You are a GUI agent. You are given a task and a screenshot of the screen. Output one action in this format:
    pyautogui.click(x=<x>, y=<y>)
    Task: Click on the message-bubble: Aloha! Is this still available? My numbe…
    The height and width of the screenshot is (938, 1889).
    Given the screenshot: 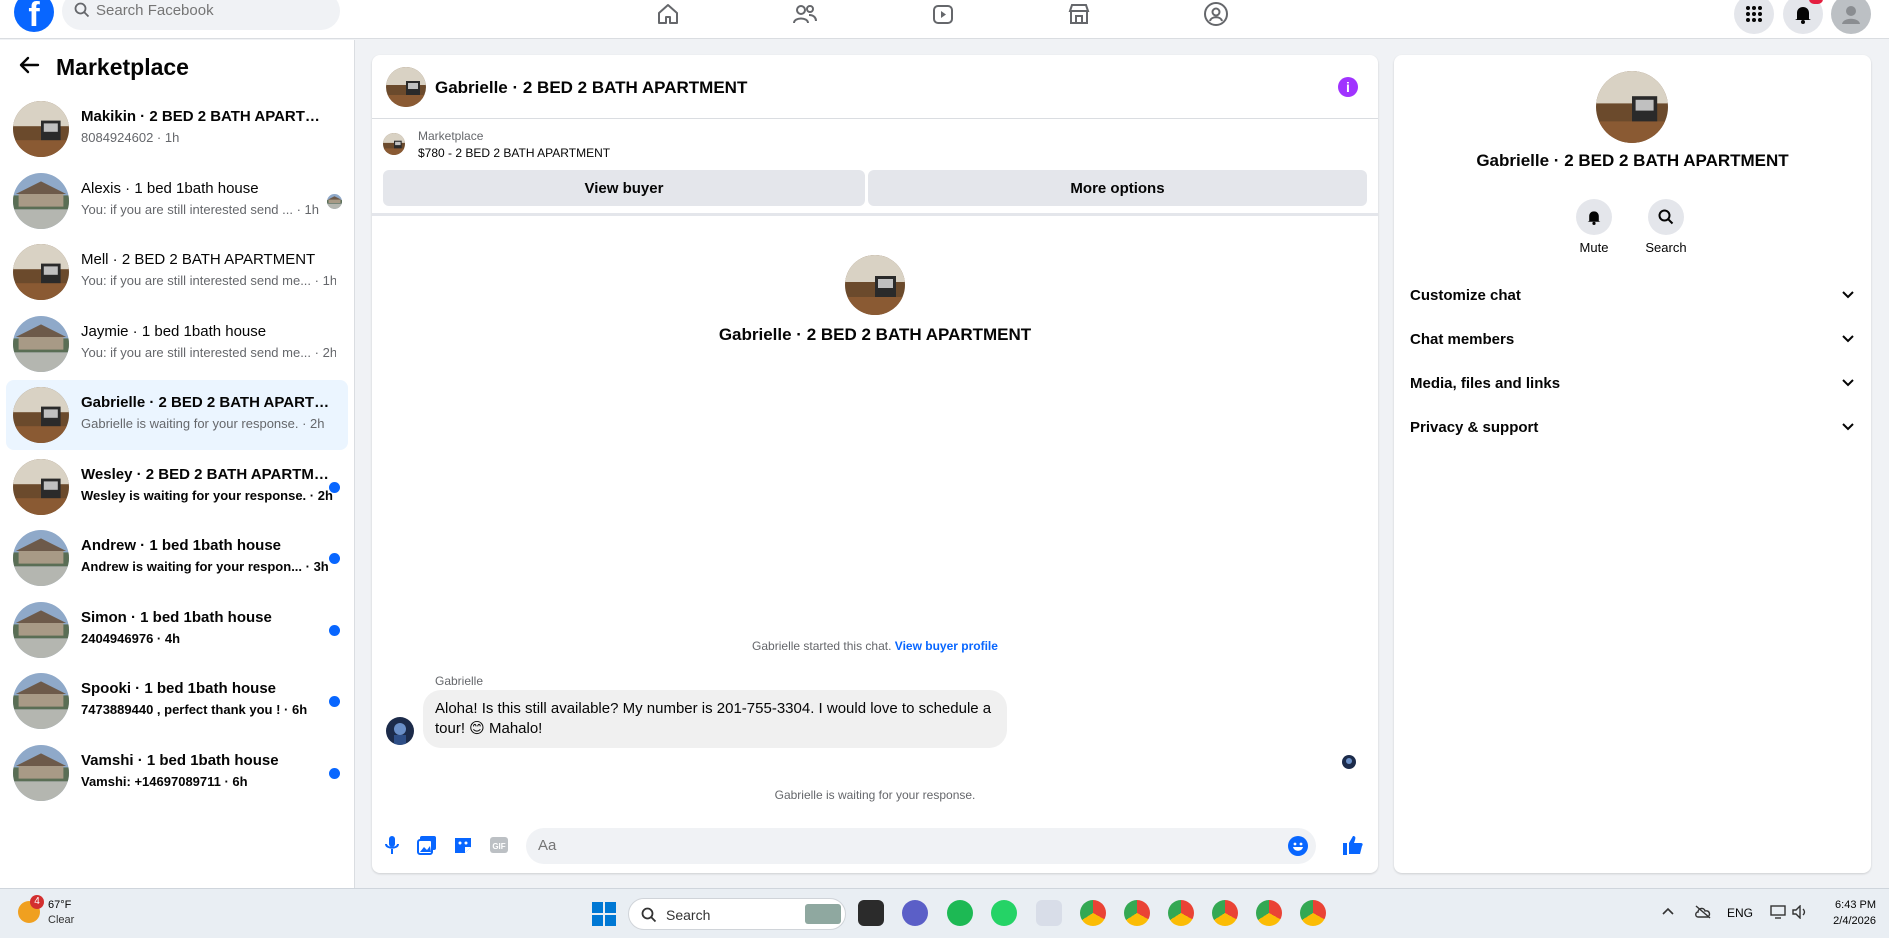 What is the action you would take?
    pyautogui.click(x=715, y=719)
    